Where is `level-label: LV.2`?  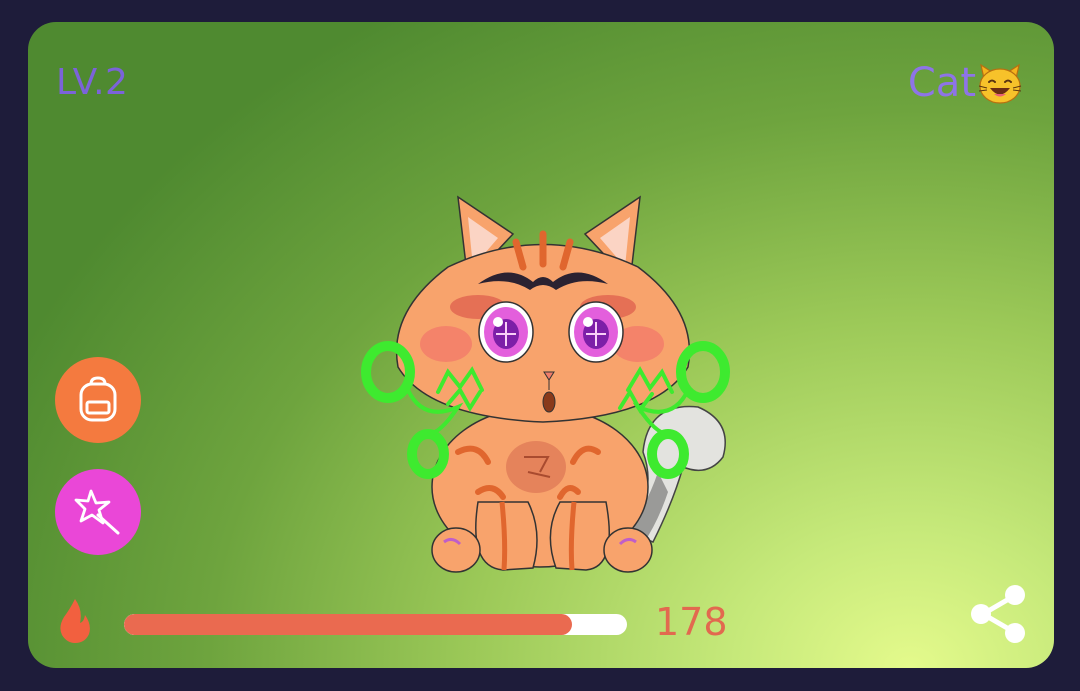 level-label: LV.2 is located at coordinates (92, 82).